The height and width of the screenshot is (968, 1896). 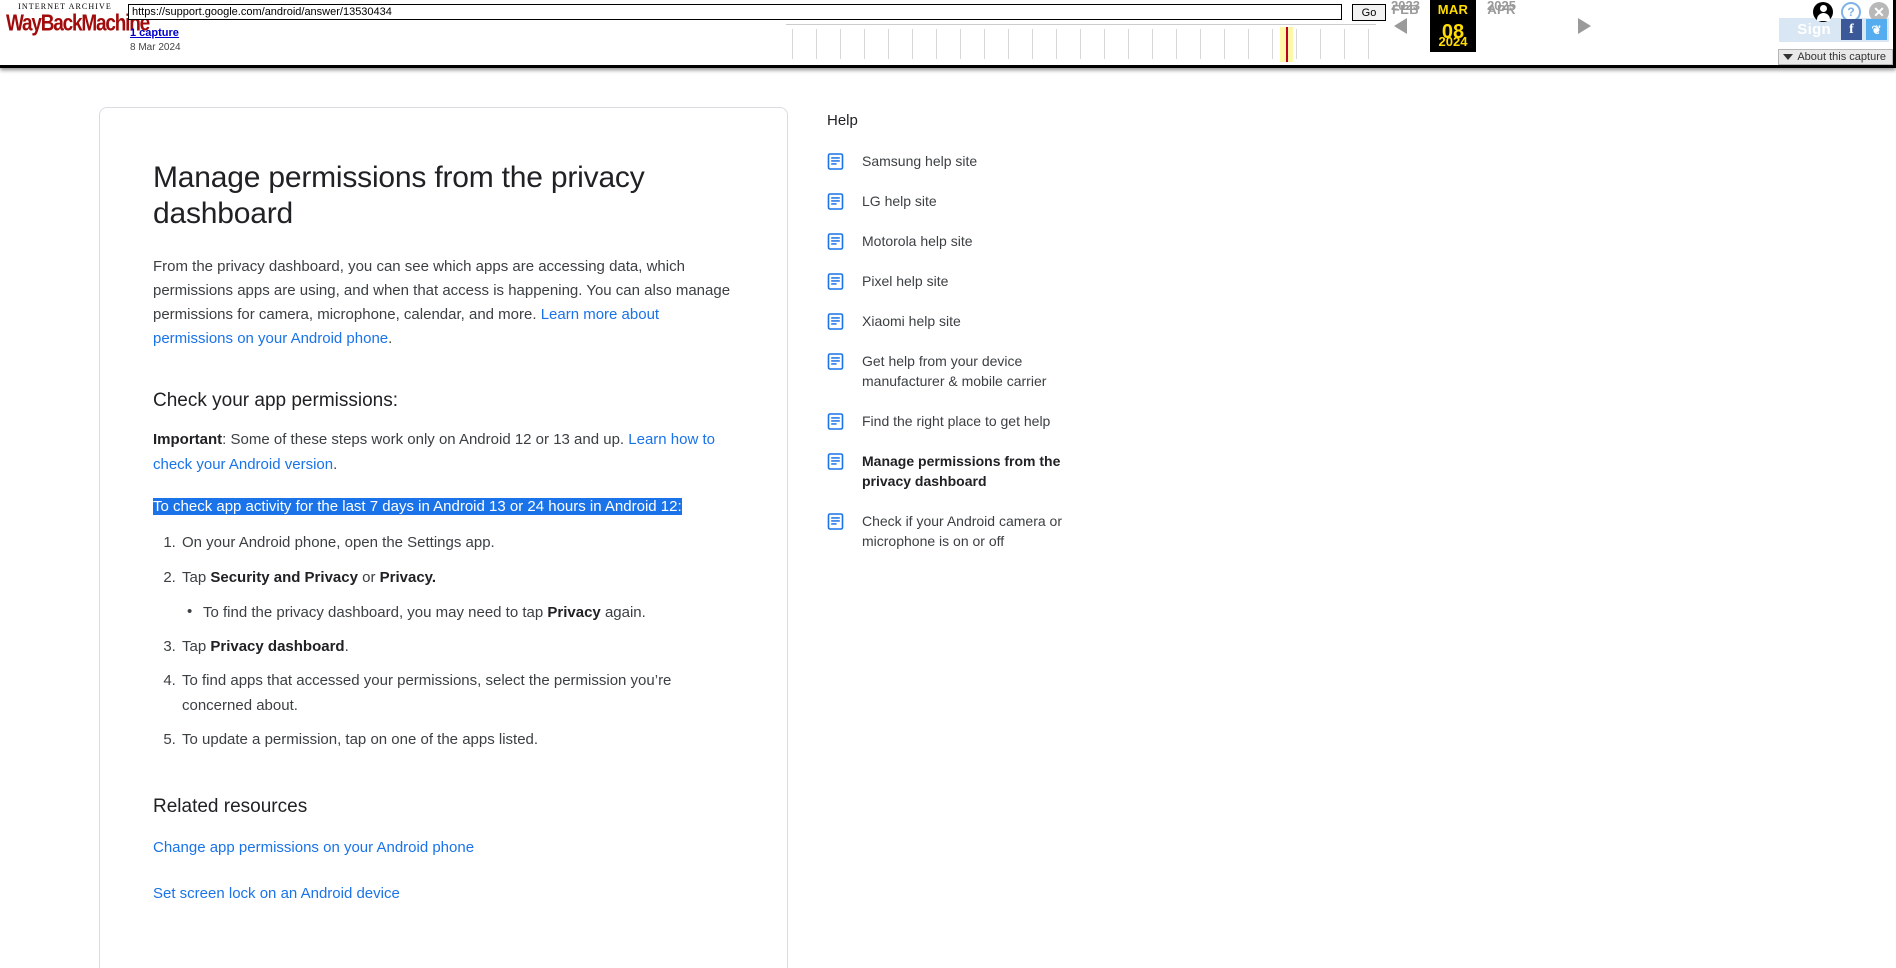 I want to click on help-item-lg: LG help site, so click(x=977, y=201).